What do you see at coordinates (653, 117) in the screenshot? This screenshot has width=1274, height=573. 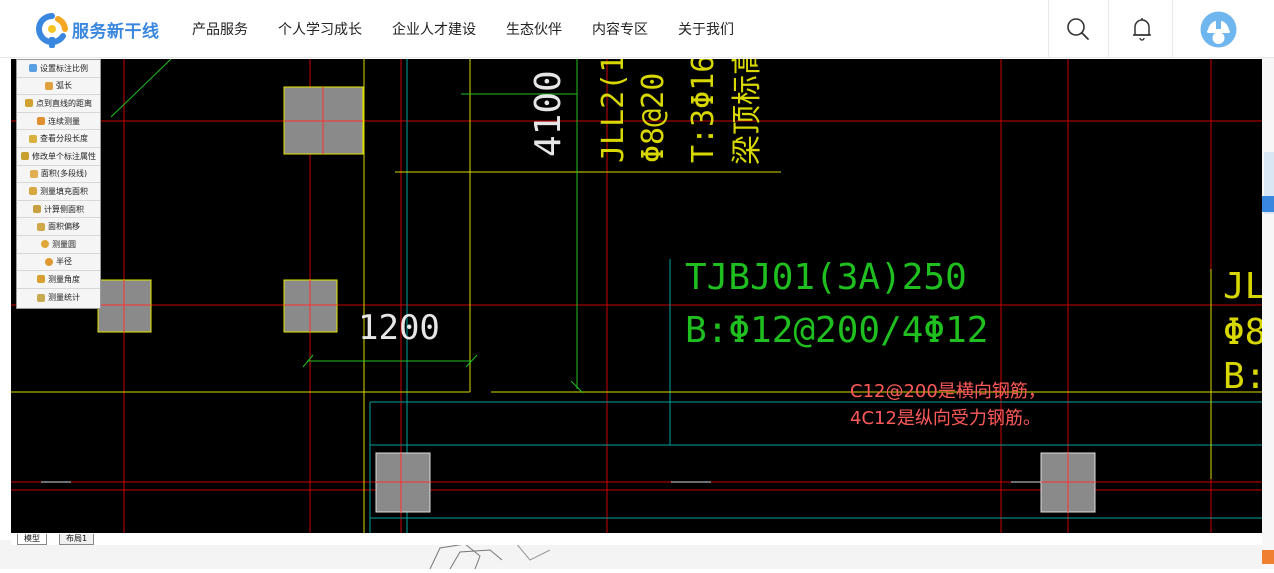 I see `beam-label-line2: Φ8@20` at bounding box center [653, 117].